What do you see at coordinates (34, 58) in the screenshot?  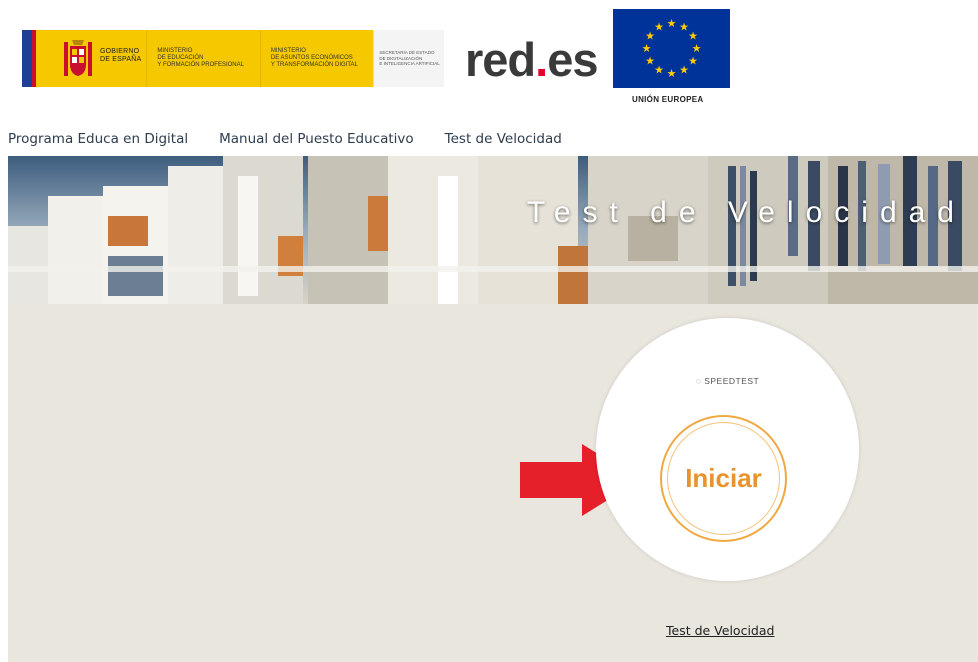 I see `flag-stripe-red` at bounding box center [34, 58].